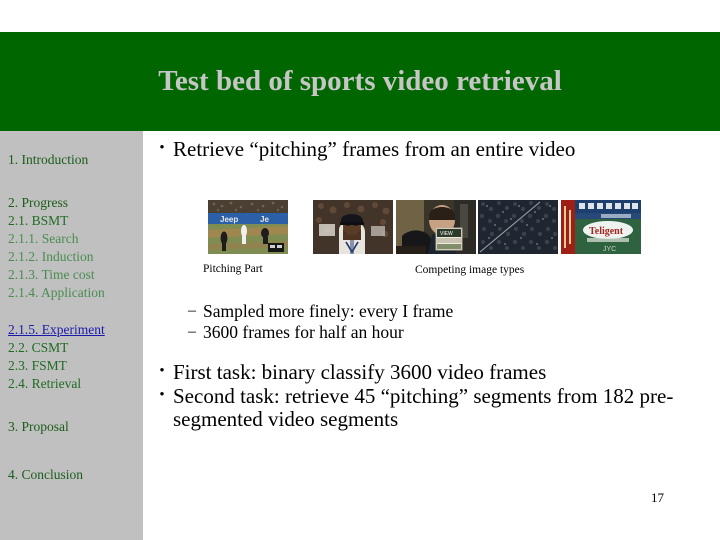 The height and width of the screenshot is (540, 720). I want to click on caption-pitching-part: Pitching Part, so click(233, 269).